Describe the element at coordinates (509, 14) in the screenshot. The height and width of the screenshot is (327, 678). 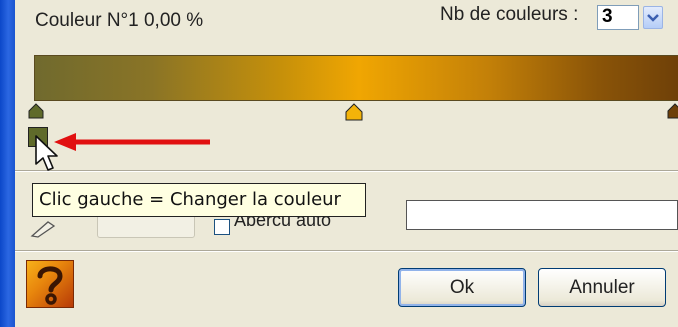
I see `color-count-label: Nb de couleurs :` at that location.